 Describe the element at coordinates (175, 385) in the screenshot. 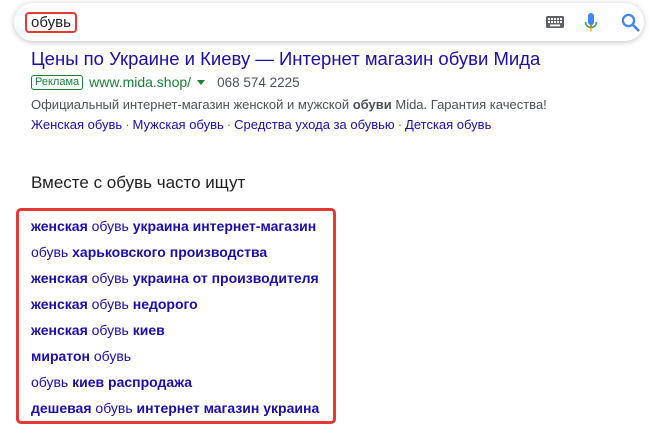

I see `related-search-item: обувь киев распродажа` at that location.